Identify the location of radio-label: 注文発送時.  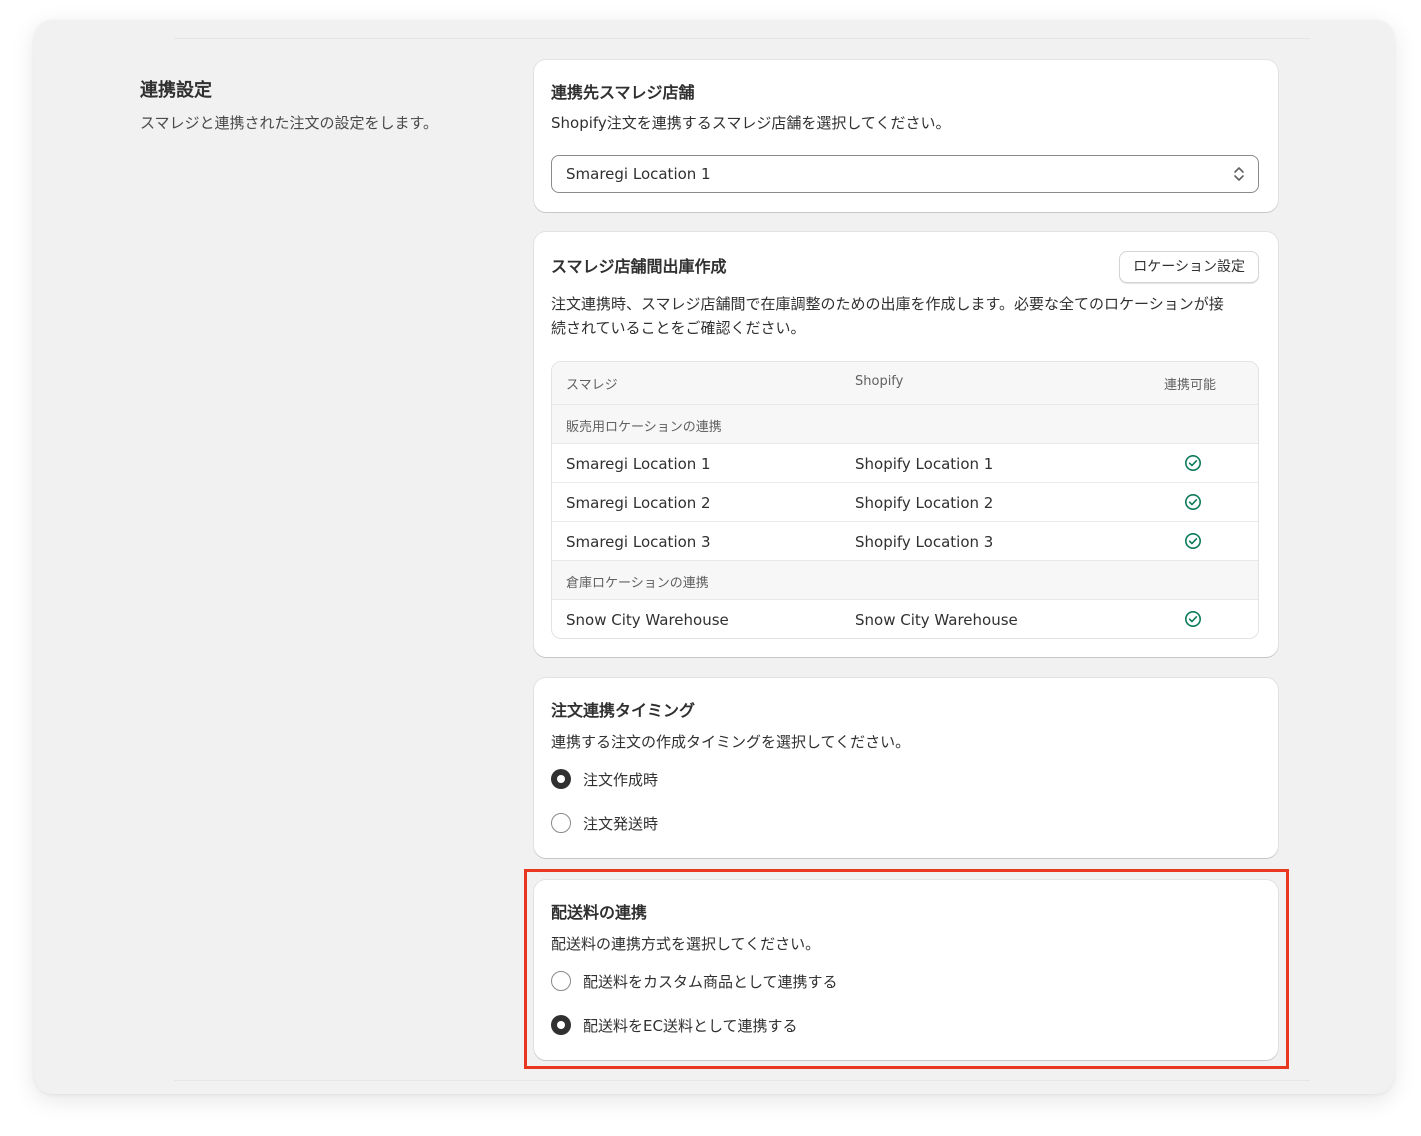
(621, 824).